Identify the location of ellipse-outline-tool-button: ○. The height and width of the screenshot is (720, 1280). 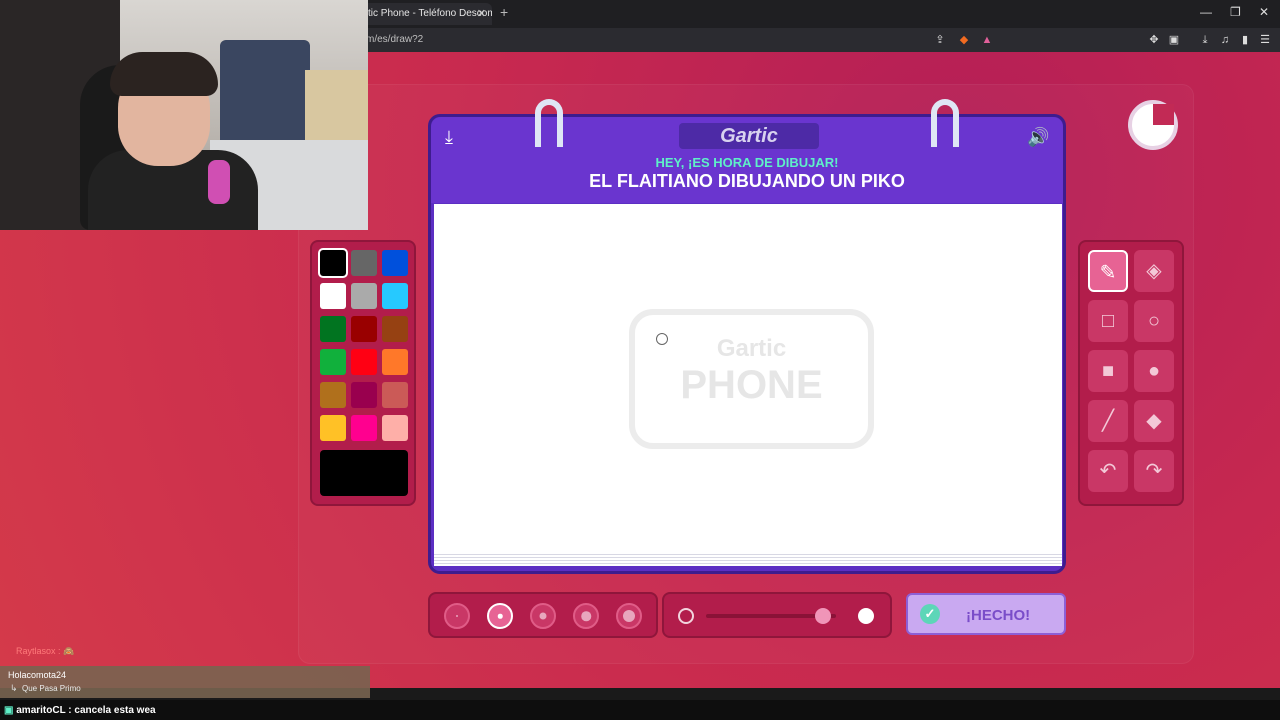
(1154, 321).